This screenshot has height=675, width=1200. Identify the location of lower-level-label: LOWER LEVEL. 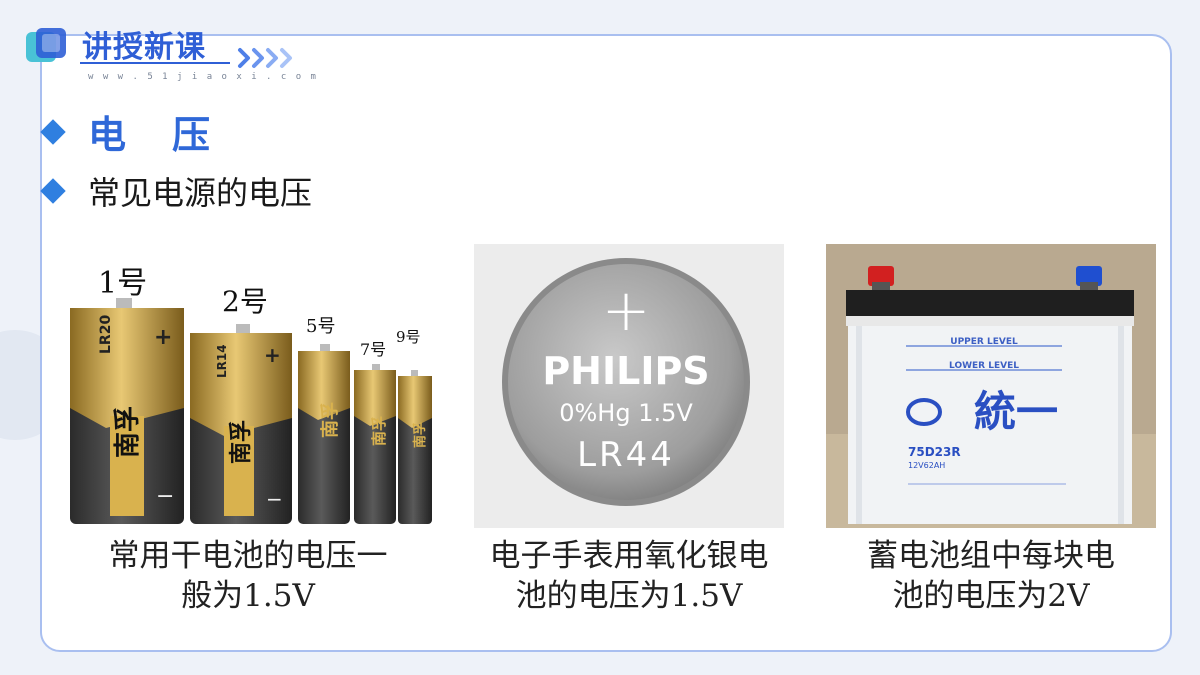
(984, 366).